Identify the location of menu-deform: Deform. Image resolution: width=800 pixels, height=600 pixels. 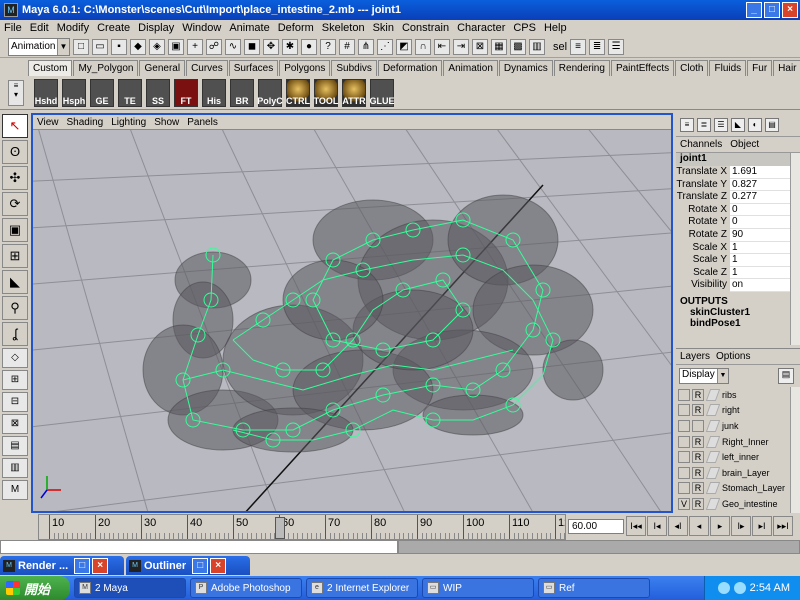
(296, 28).